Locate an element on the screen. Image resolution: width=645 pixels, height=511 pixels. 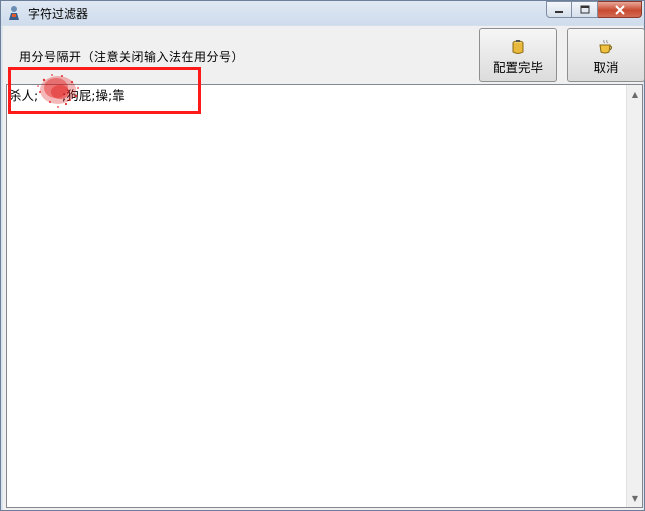
redaction-scribble is located at coordinates (58, 91).